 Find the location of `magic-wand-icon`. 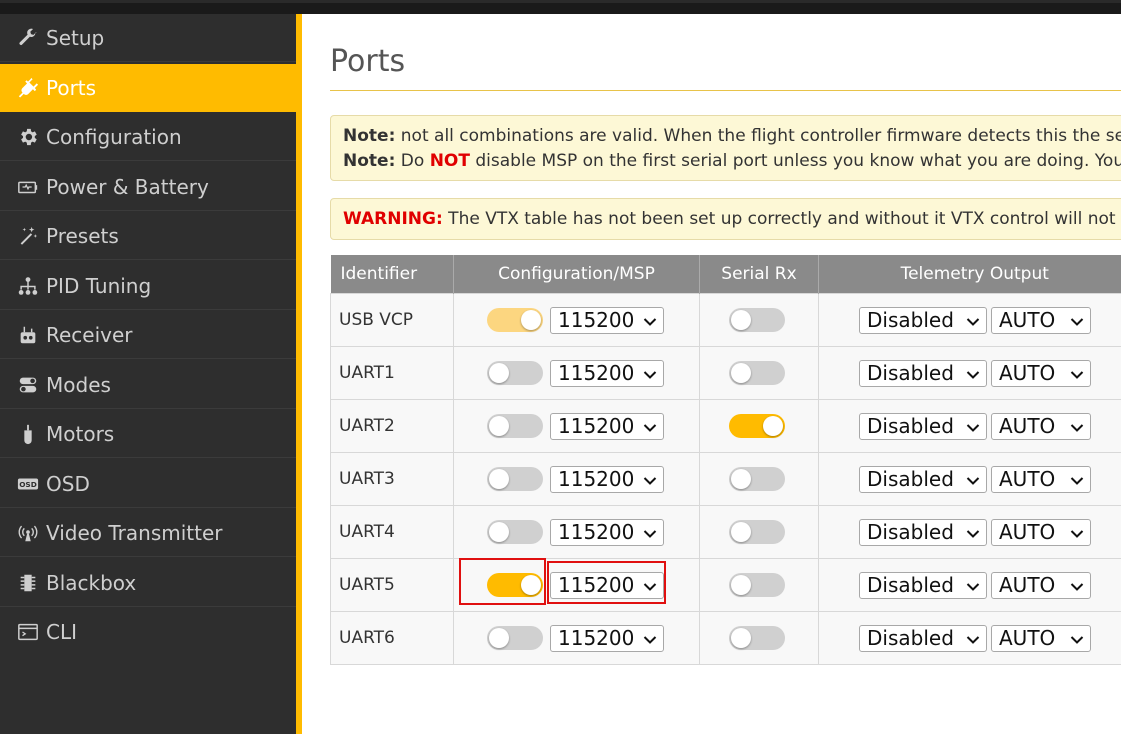

magic-wand-icon is located at coordinates (28, 236).